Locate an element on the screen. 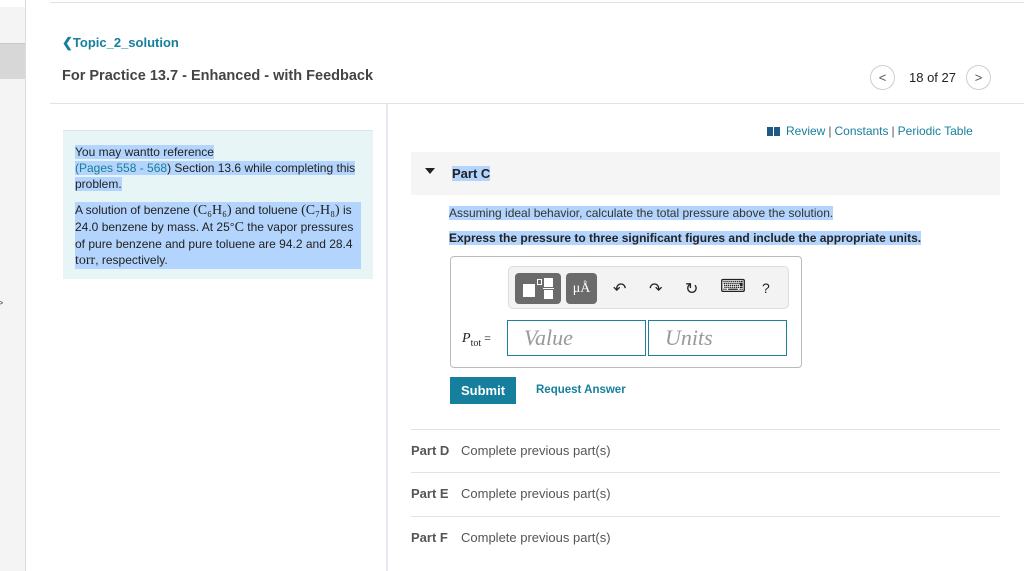 This screenshot has height=571, width=1024. previous-item-button: < is located at coordinates (882, 77).